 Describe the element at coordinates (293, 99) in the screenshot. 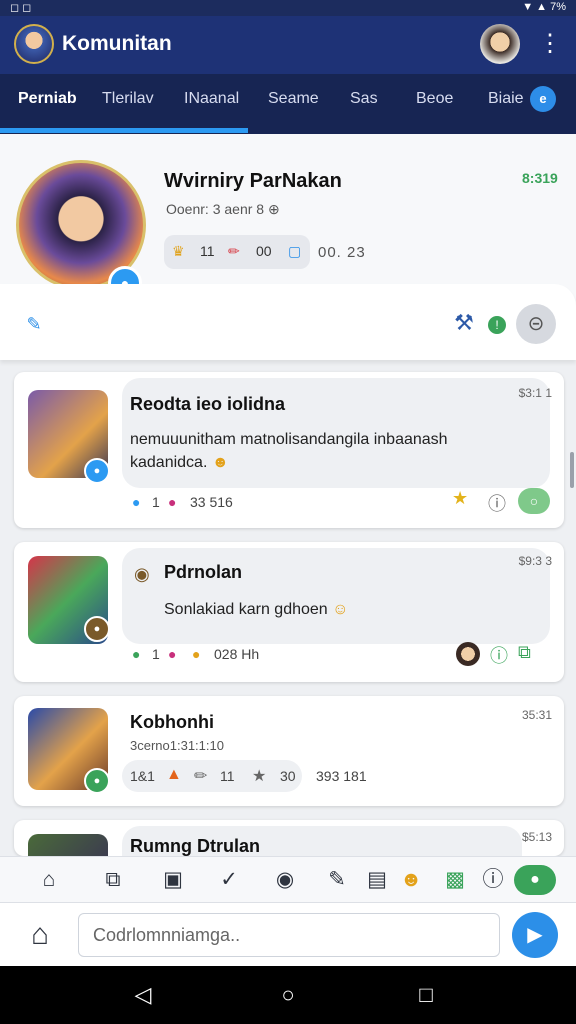

I see `tab-seame: Seame` at that location.